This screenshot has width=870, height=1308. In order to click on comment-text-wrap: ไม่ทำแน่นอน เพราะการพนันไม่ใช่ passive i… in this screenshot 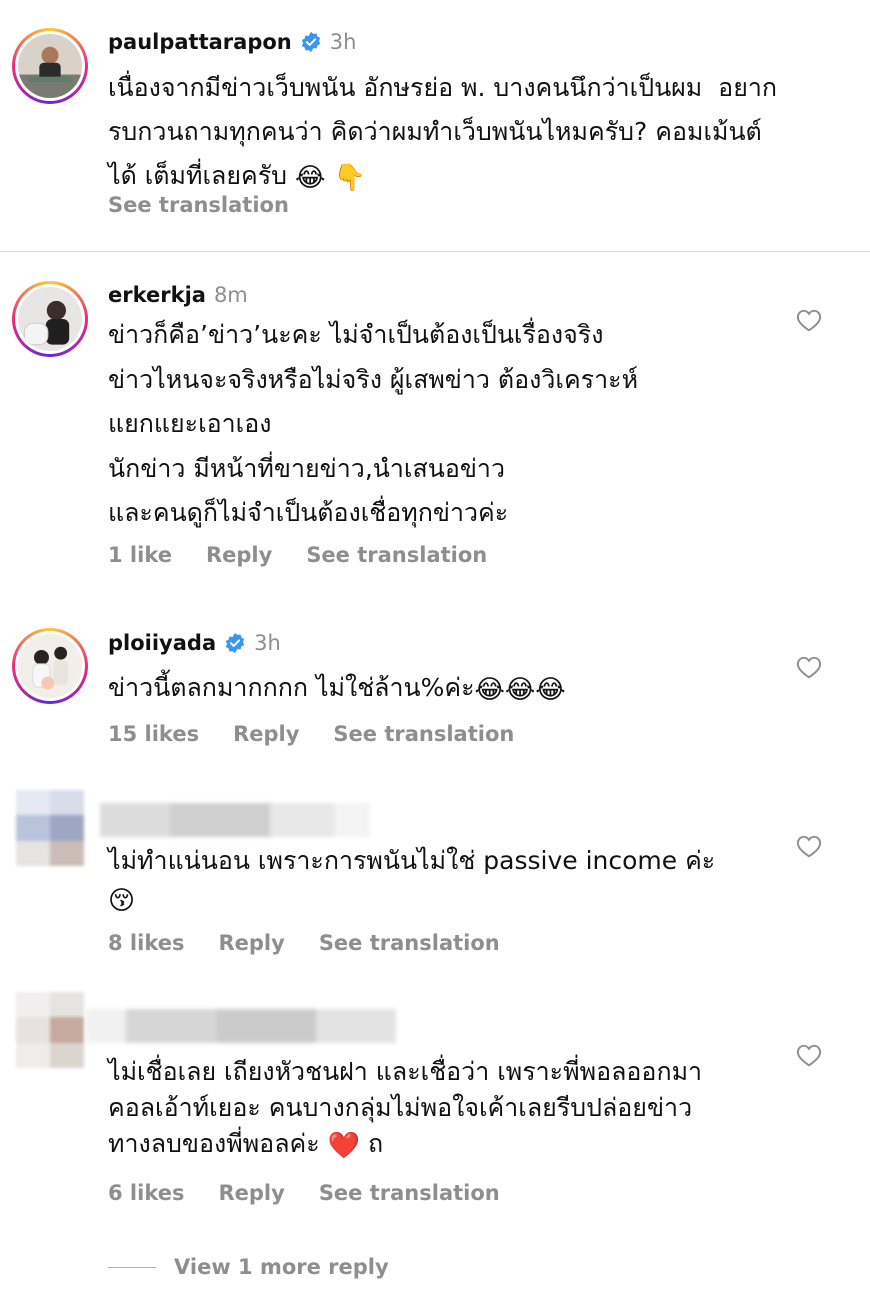, I will do `click(434, 880)`.